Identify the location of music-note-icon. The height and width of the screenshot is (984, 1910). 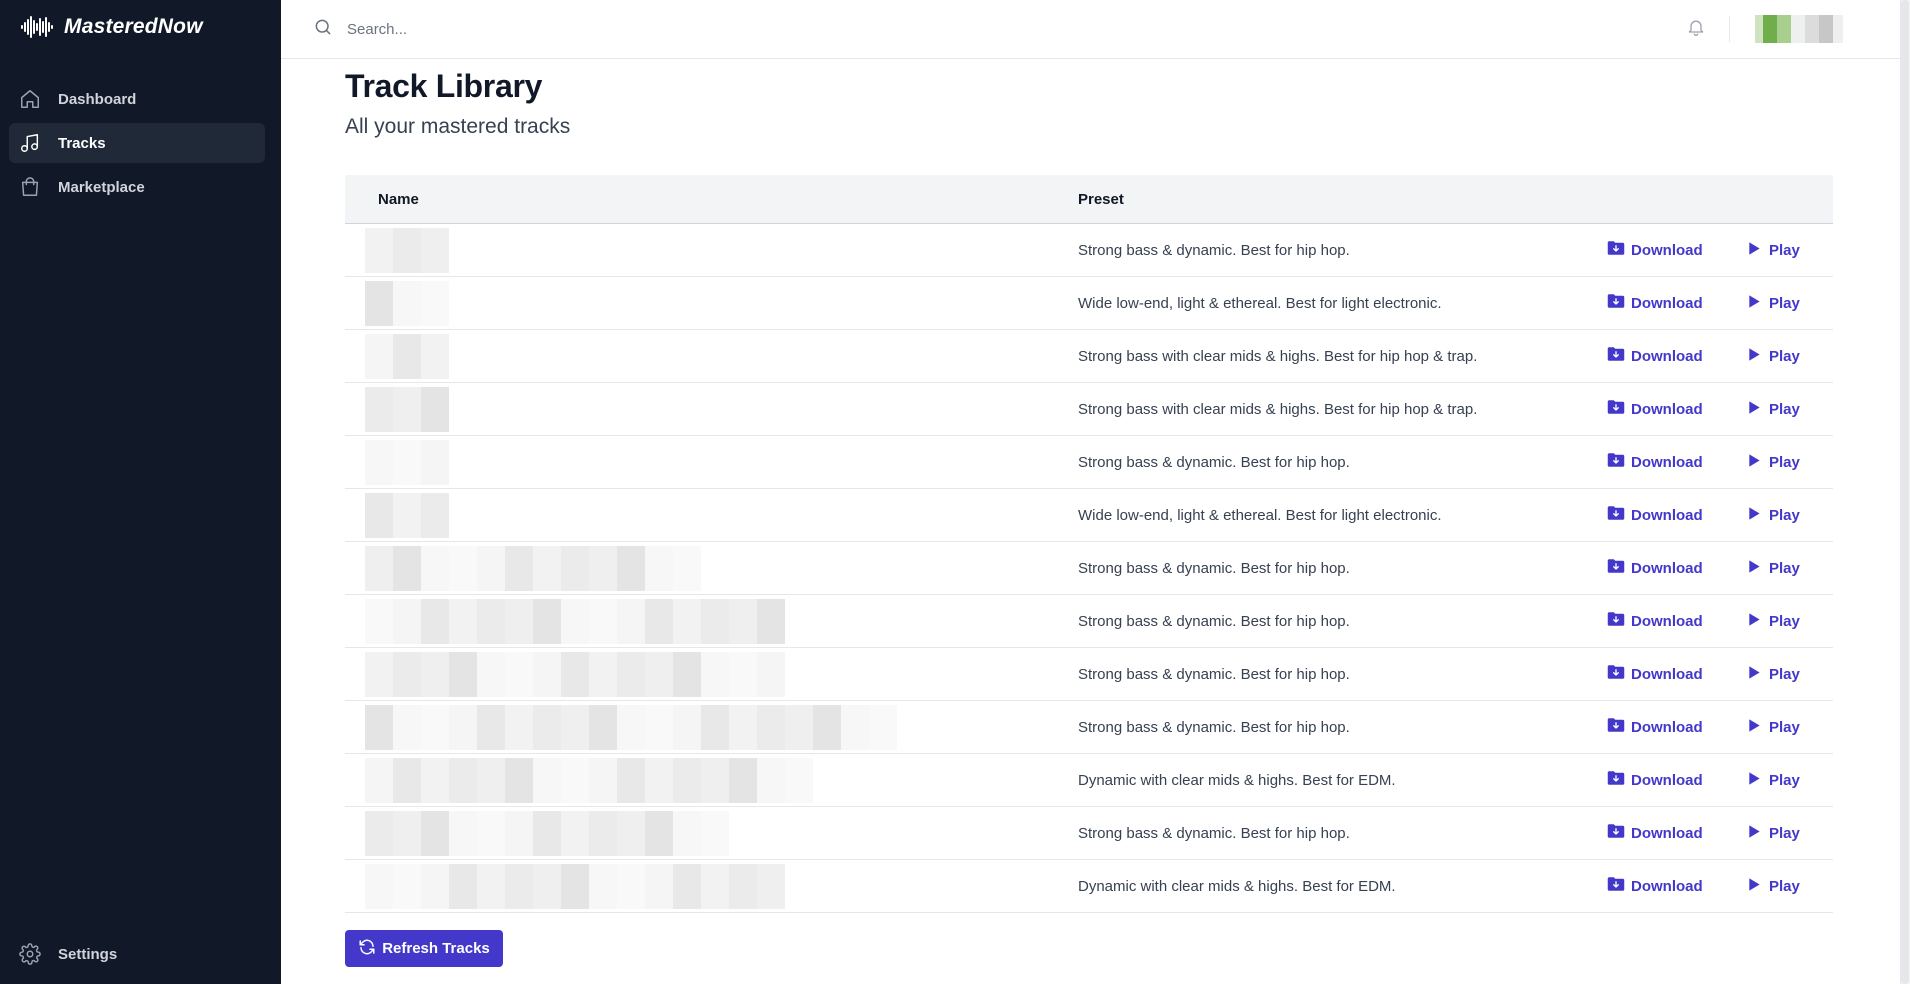
(30, 143).